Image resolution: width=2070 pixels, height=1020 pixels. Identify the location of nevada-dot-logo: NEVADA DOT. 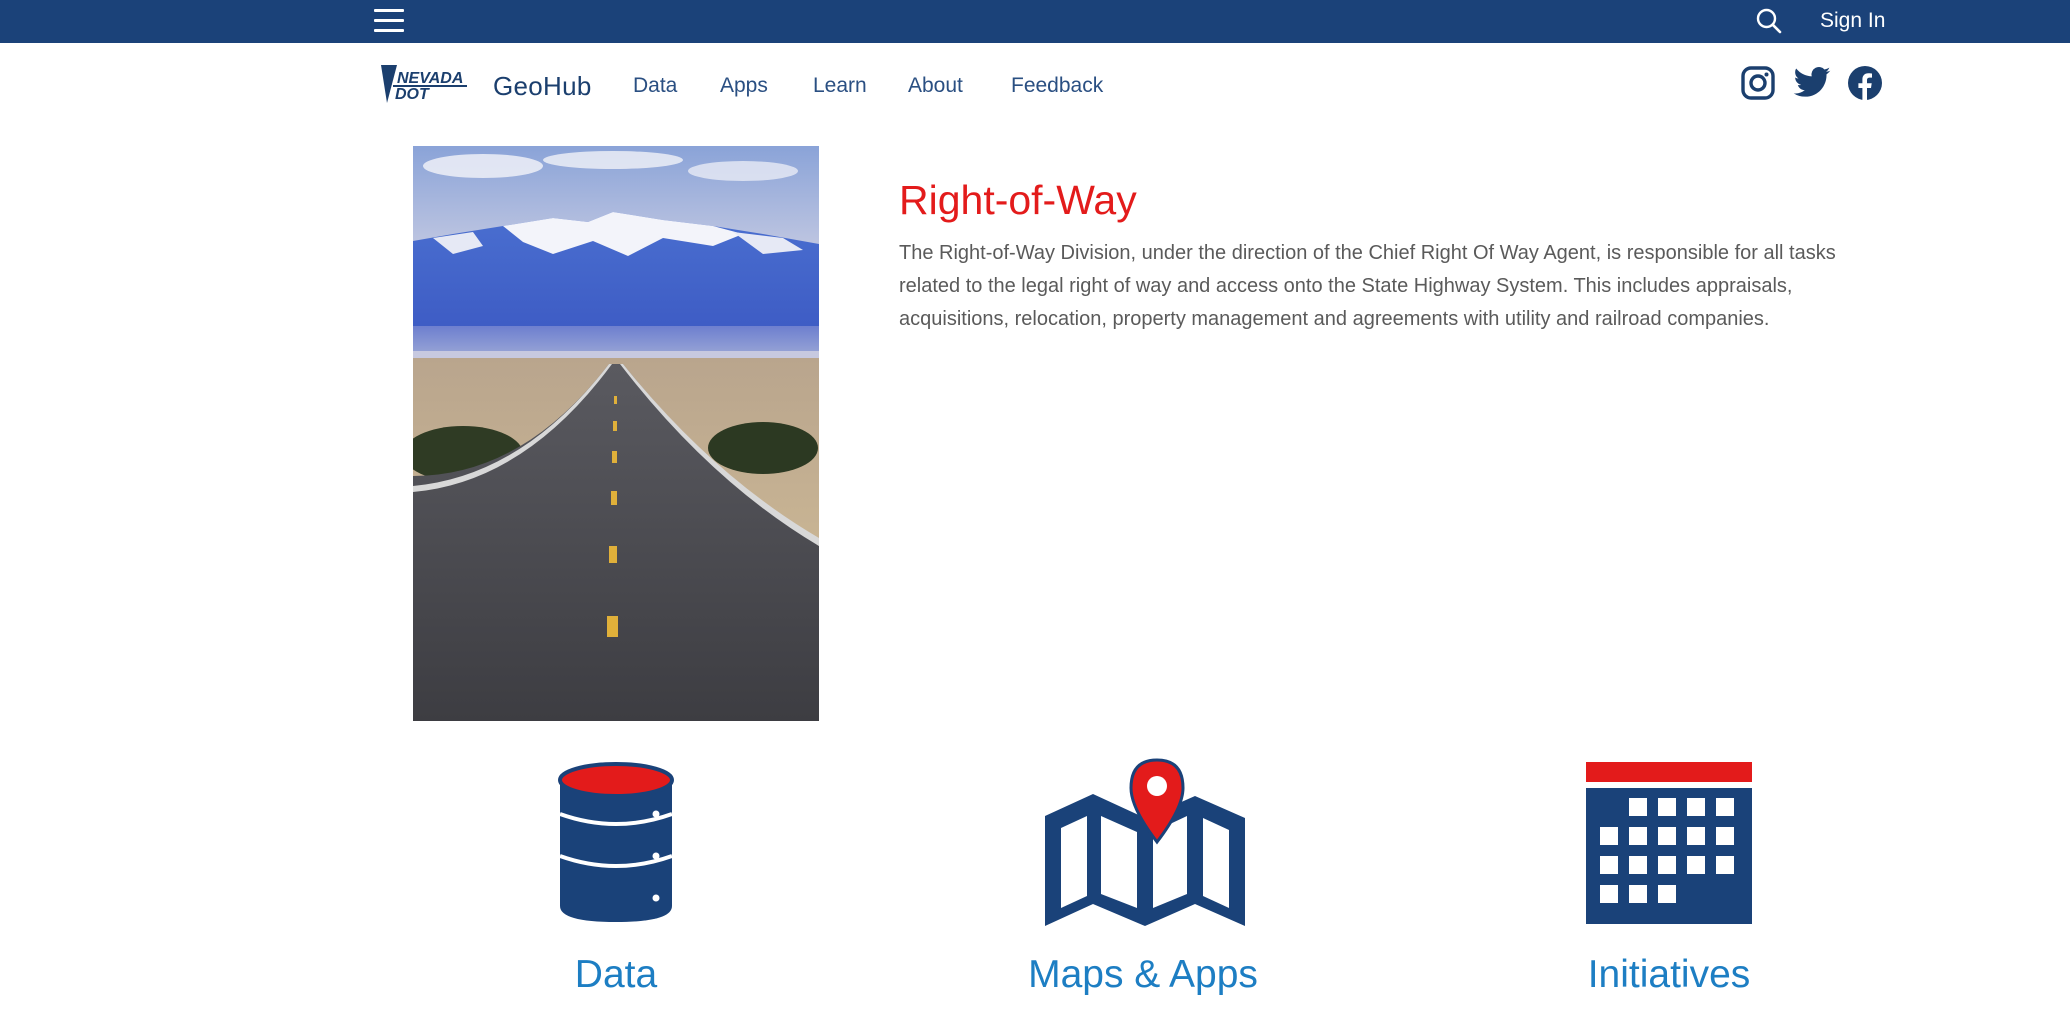
(424, 84).